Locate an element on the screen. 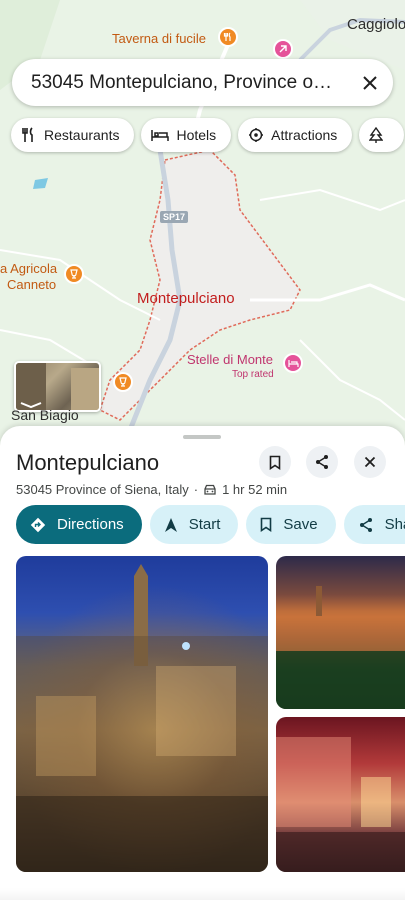 Image resolution: width=405 pixels, height=900 pixels. bed-icon is located at coordinates (160, 135).